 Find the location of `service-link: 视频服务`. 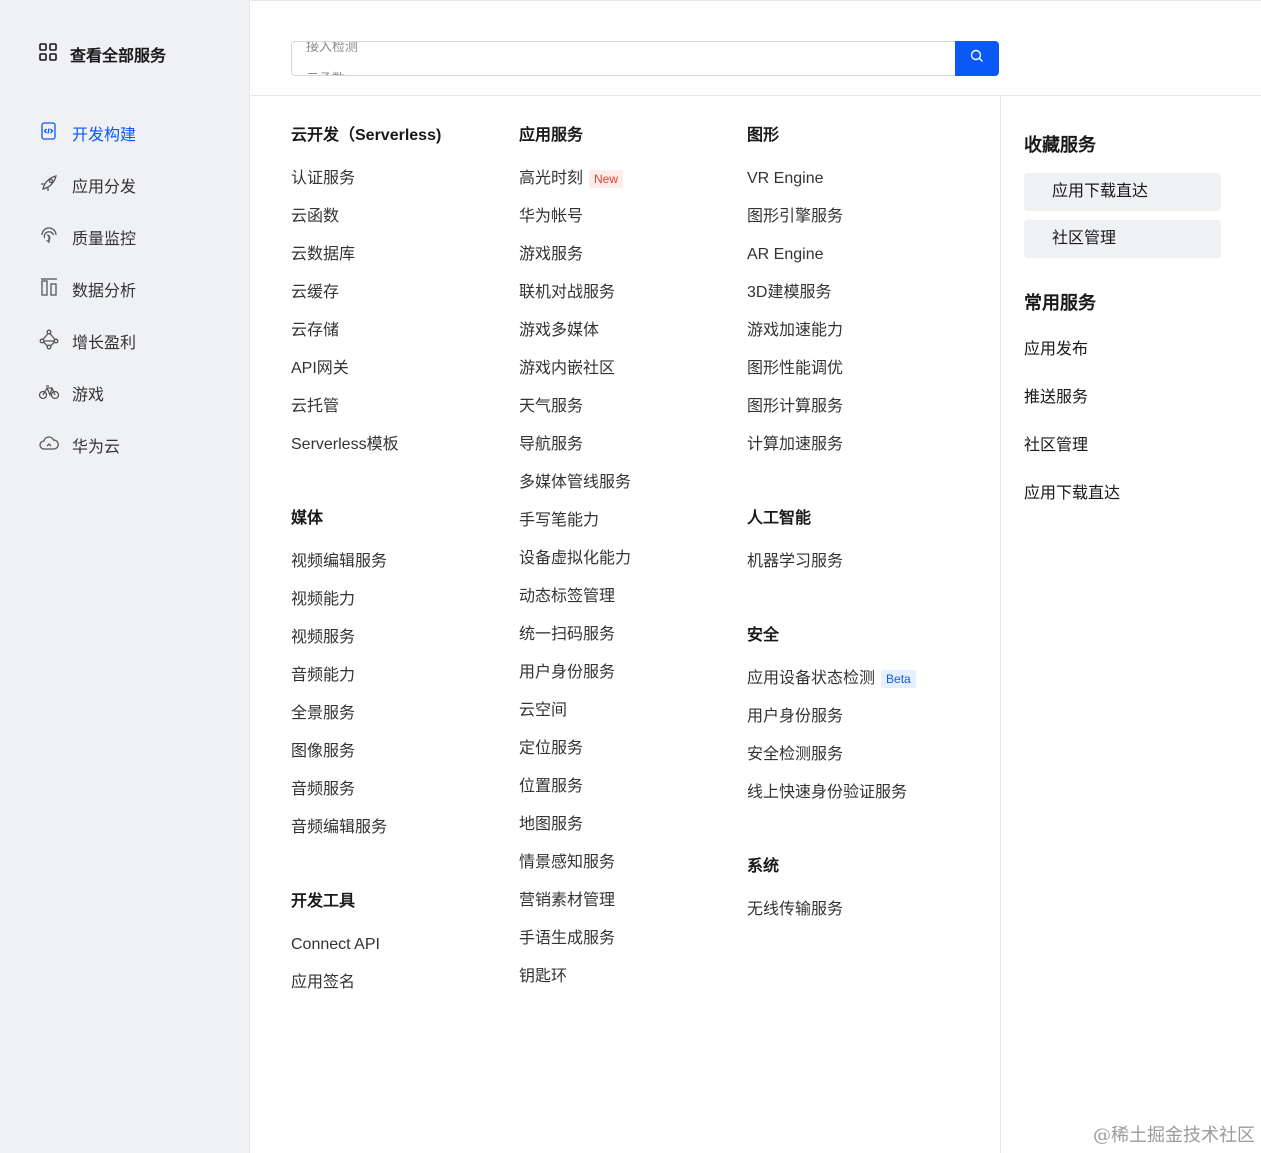

service-link: 视频服务 is located at coordinates (366, 638).